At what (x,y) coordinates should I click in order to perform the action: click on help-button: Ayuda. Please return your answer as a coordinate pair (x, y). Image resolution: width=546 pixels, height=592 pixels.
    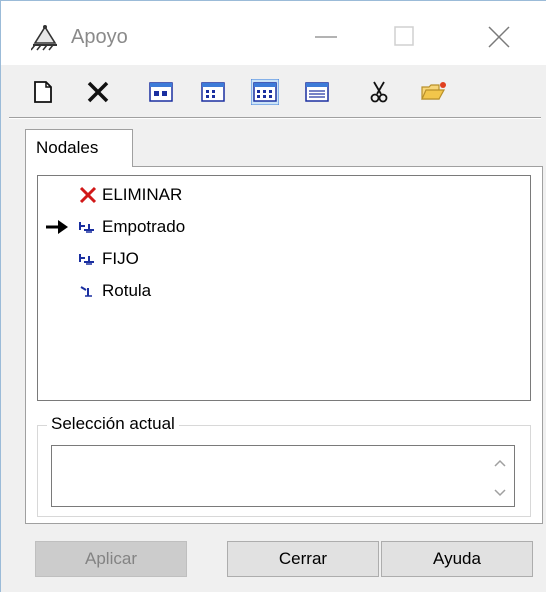
    Looking at the image, I should click on (457, 559).